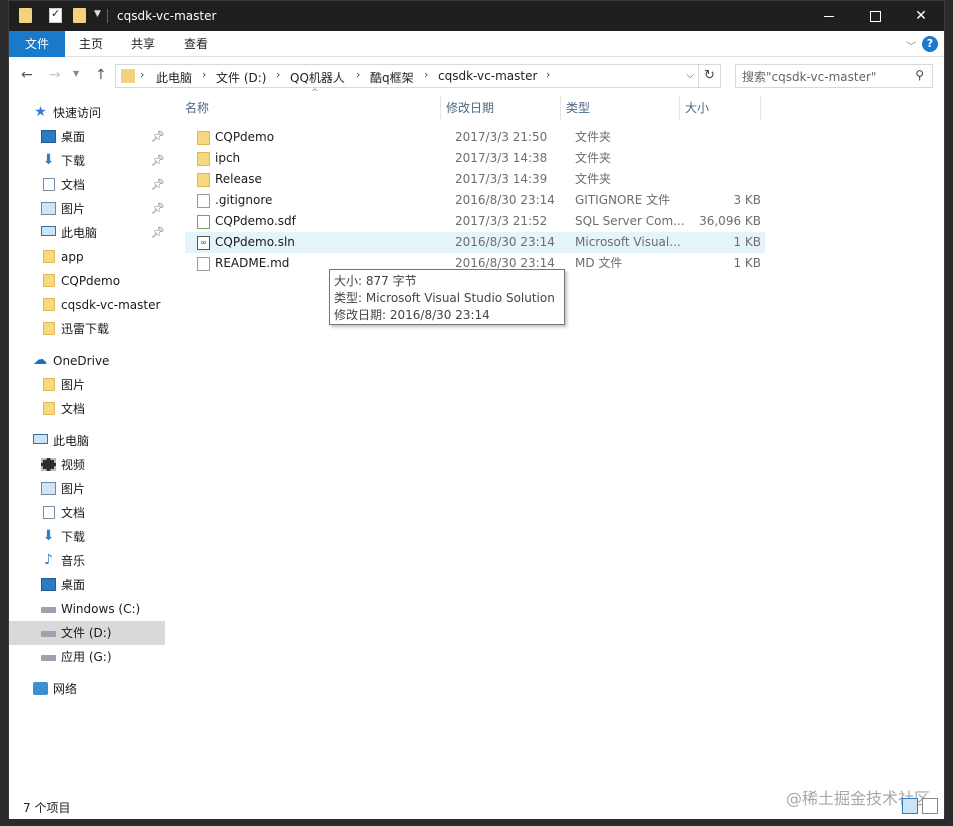 The height and width of the screenshot is (826, 953). I want to click on file-name: CQPdemo.sdf, so click(255, 221).